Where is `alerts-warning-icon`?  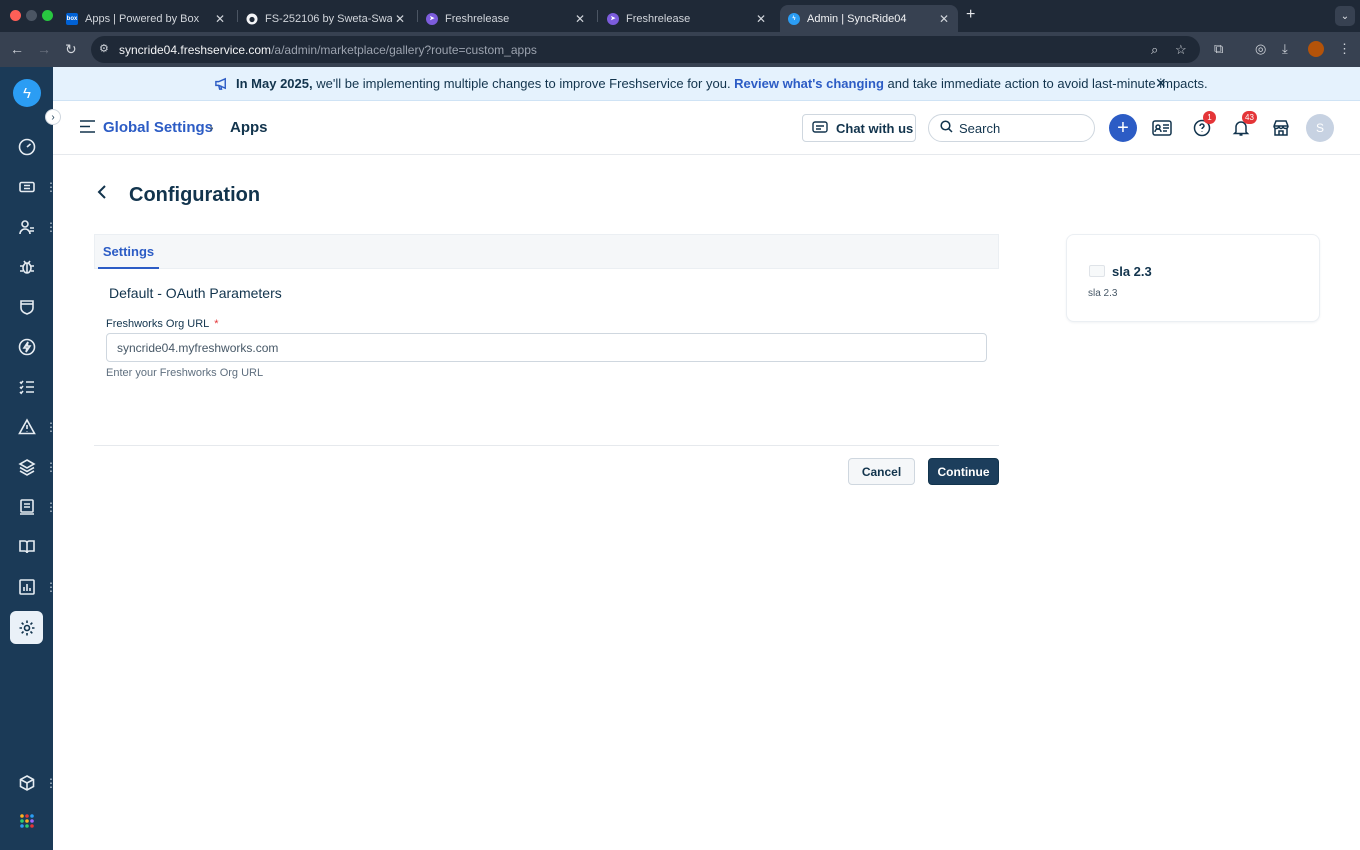 alerts-warning-icon is located at coordinates (27, 427).